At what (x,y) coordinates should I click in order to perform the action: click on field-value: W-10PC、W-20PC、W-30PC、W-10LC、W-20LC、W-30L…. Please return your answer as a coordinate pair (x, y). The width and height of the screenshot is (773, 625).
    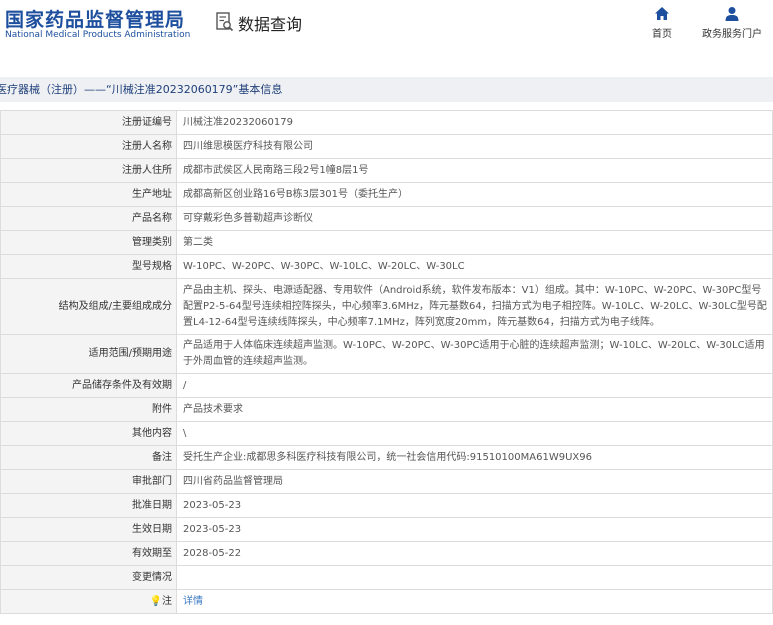
    Looking at the image, I should click on (474, 266).